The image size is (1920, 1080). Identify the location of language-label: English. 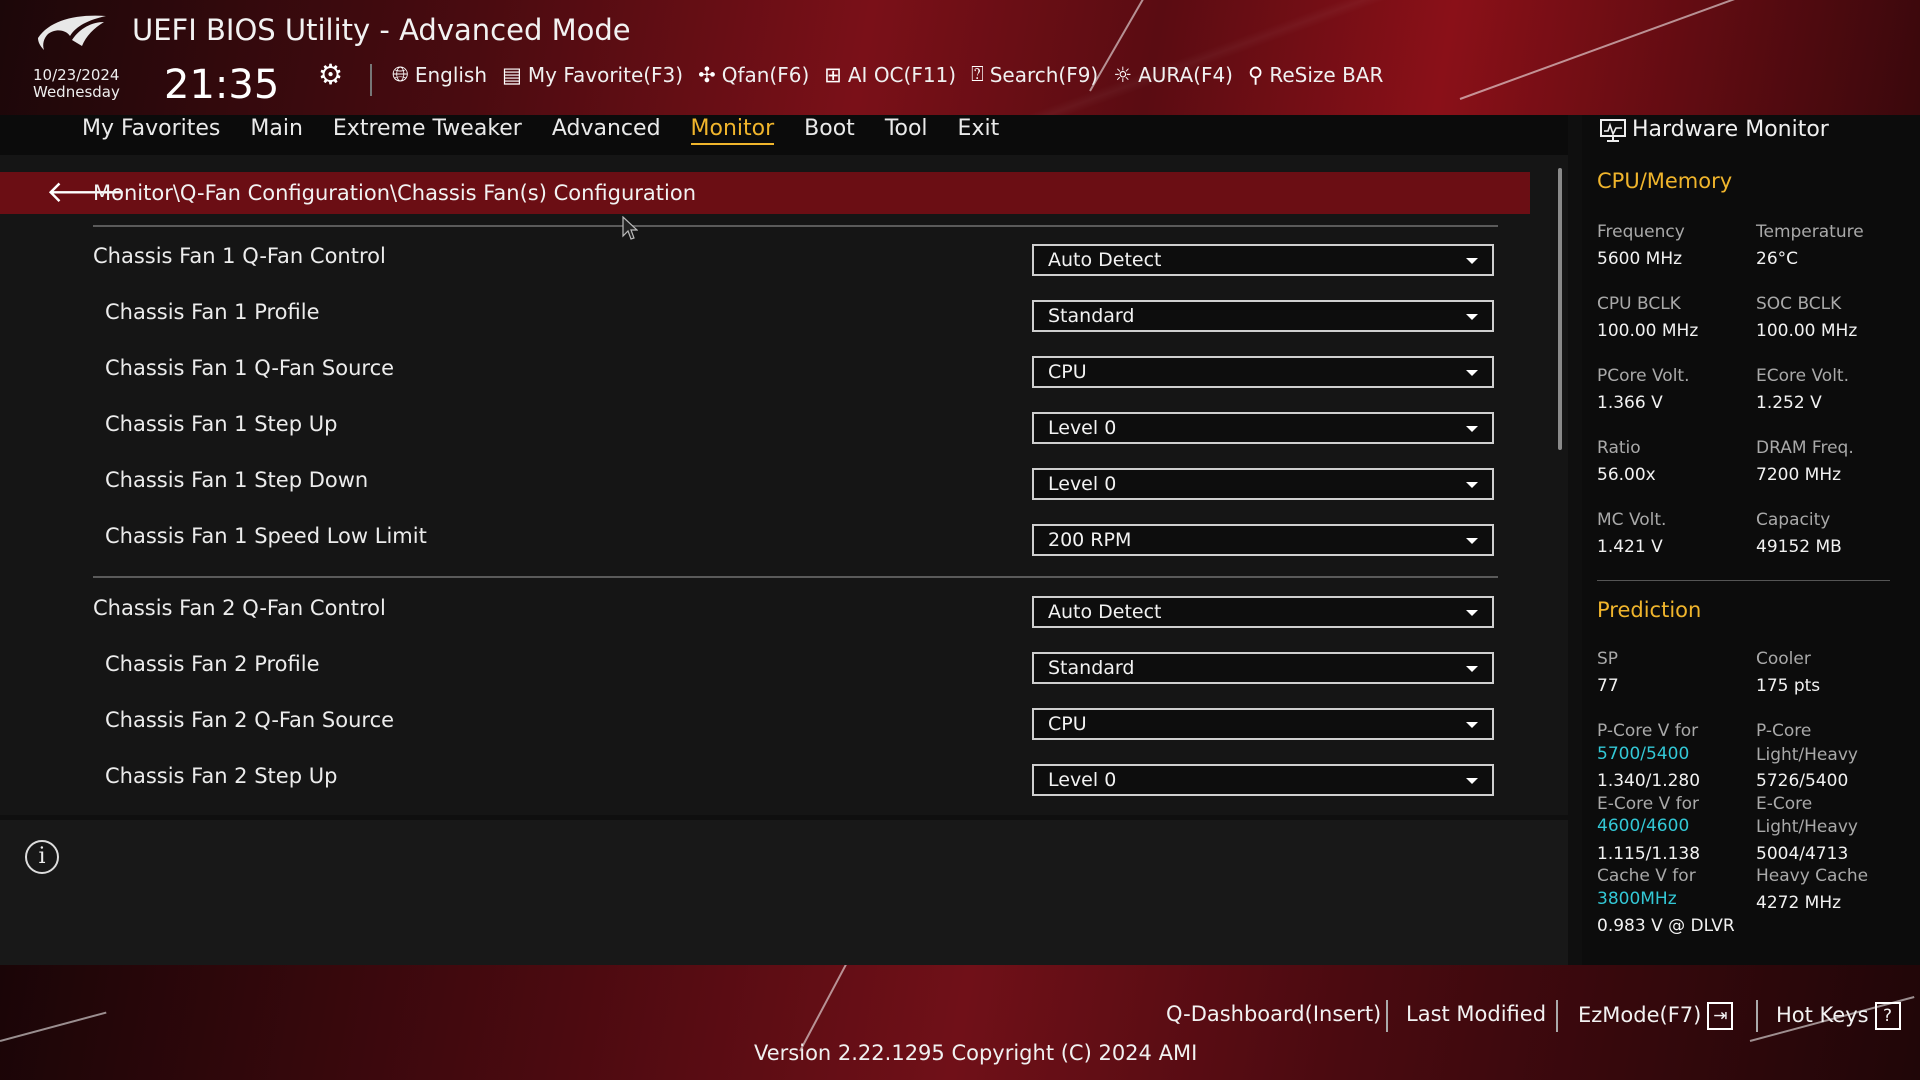
(451, 74).